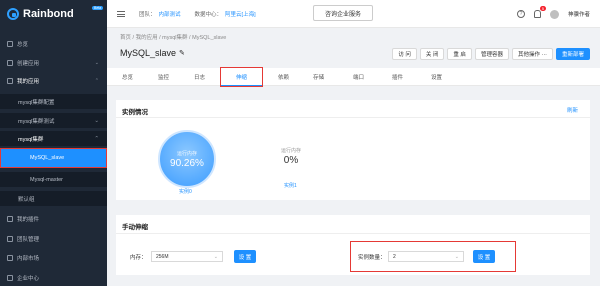  What do you see at coordinates (53, 138) in the screenshot?
I see `sidebar-app-mysql-cluster: mysql集群 ⌃` at bounding box center [53, 138].